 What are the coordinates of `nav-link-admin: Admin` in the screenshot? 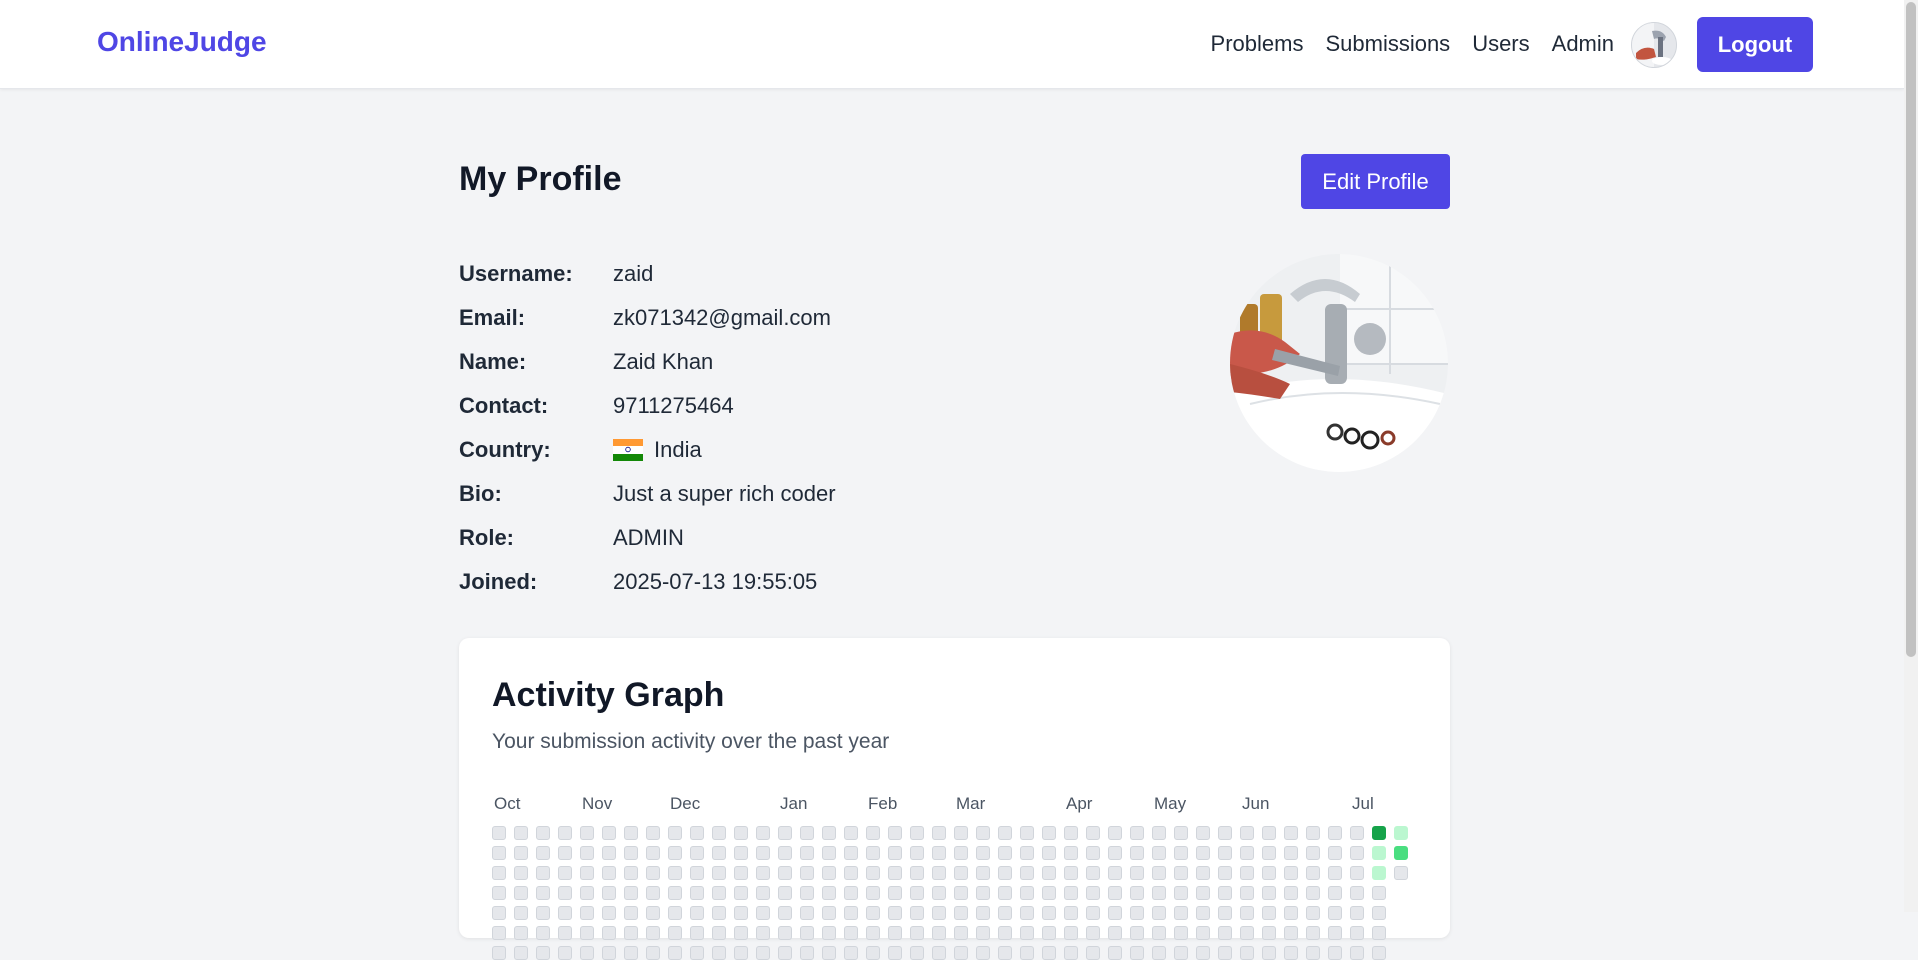 It's located at (1583, 44).